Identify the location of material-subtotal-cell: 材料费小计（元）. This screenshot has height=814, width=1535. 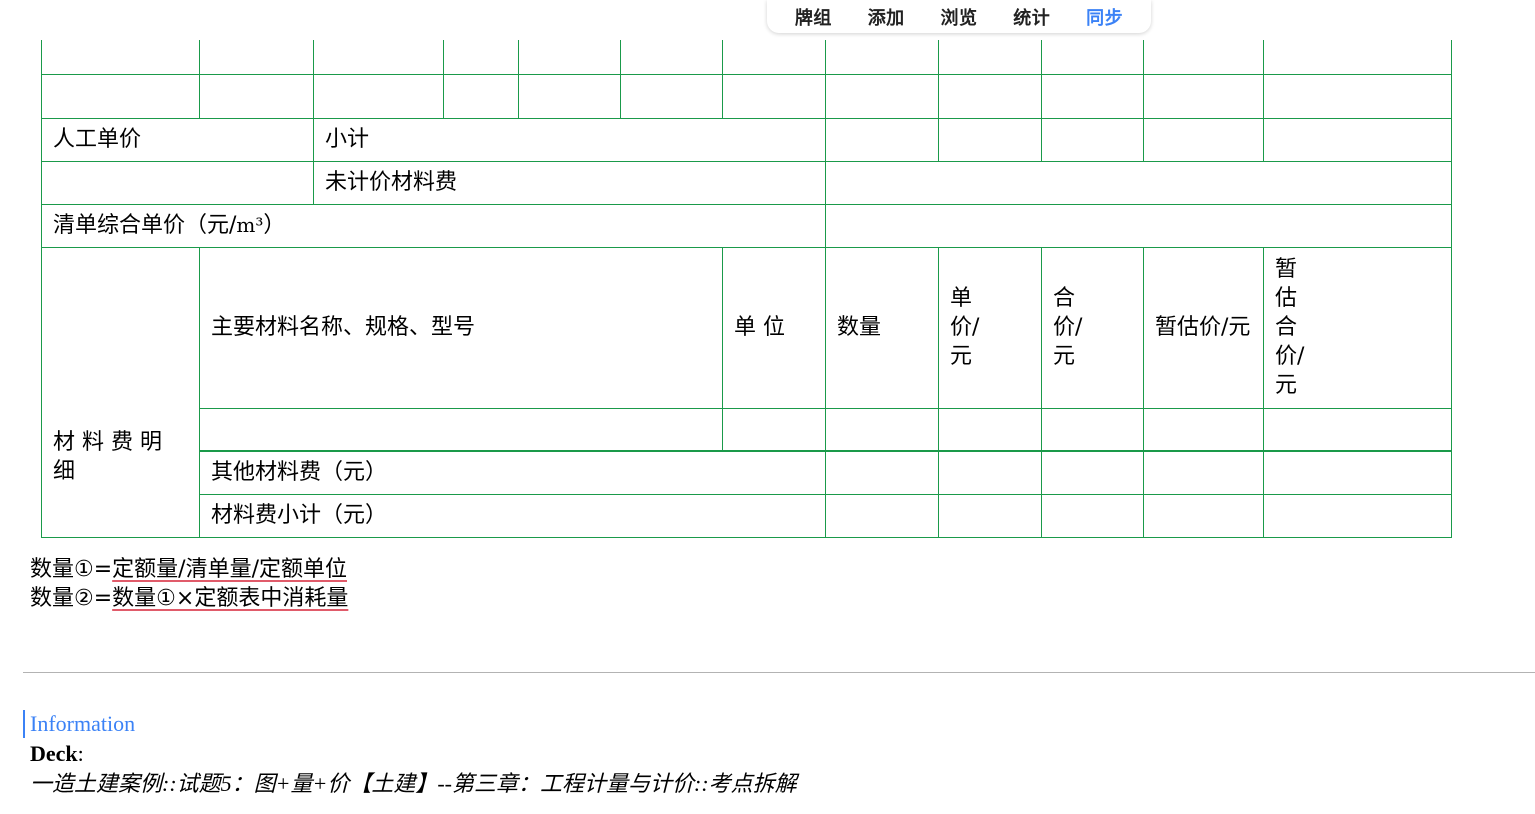
(512, 515).